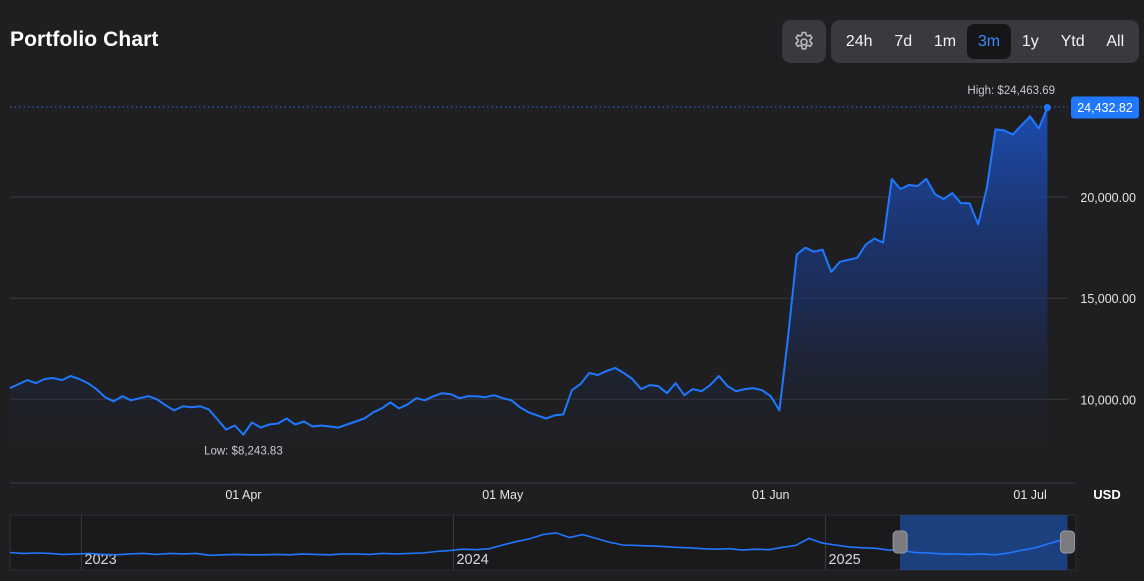 The width and height of the screenshot is (1144, 581). What do you see at coordinates (844, 560) in the screenshot?
I see `navigator-year-label: 2025` at bounding box center [844, 560].